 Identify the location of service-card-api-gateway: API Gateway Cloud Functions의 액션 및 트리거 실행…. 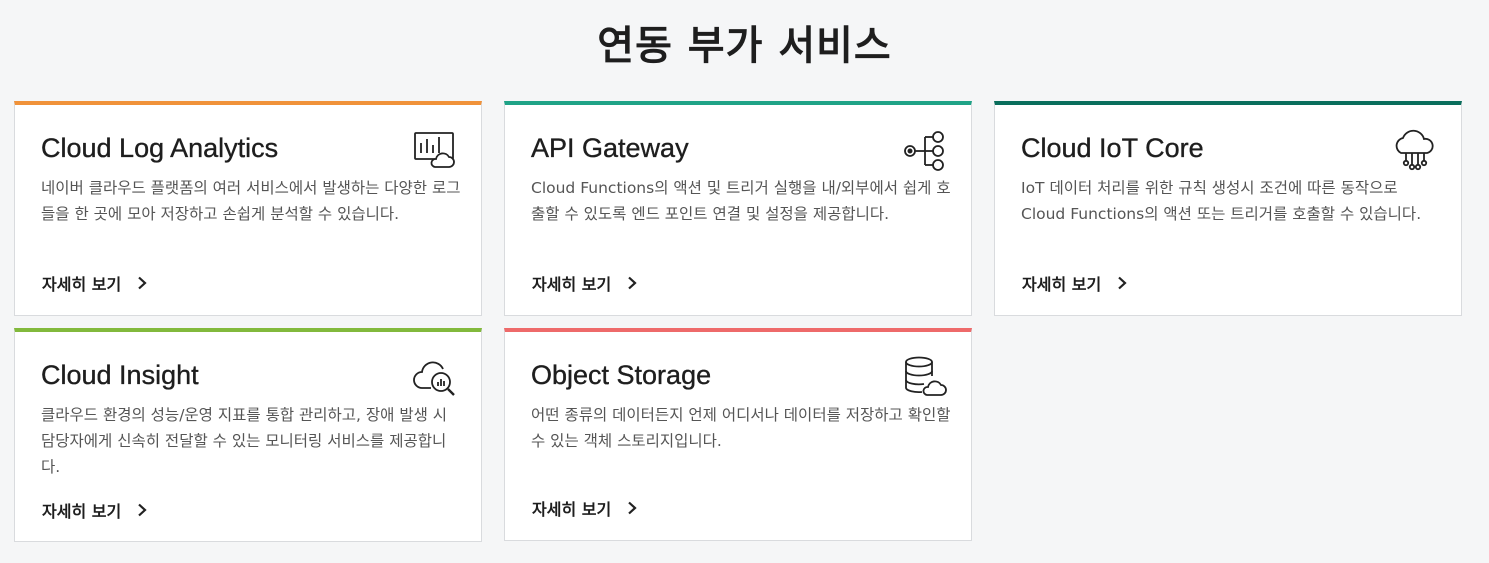
(738, 208).